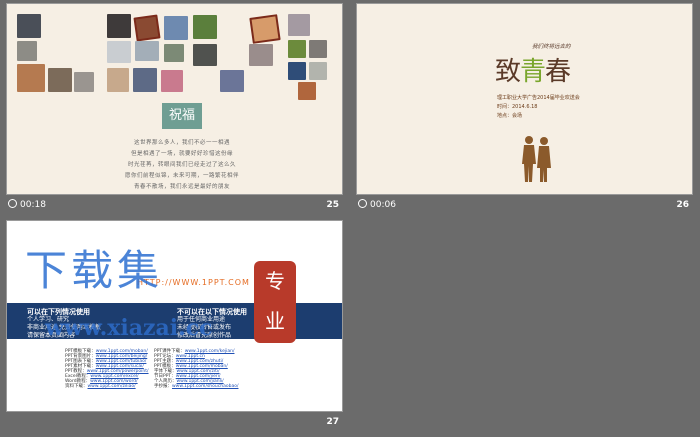 The height and width of the screenshot is (437, 700). Describe the element at coordinates (275, 302) in the screenshot. I see `stamp-badge: 专 业` at that location.